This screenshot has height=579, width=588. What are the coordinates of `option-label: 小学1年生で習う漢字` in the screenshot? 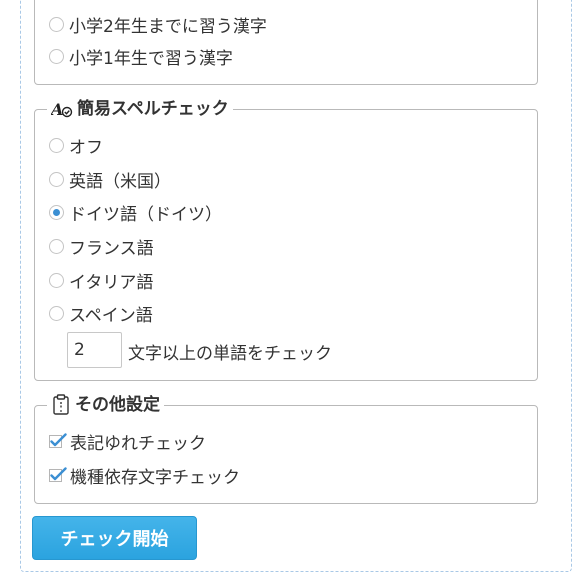 It's located at (151, 58).